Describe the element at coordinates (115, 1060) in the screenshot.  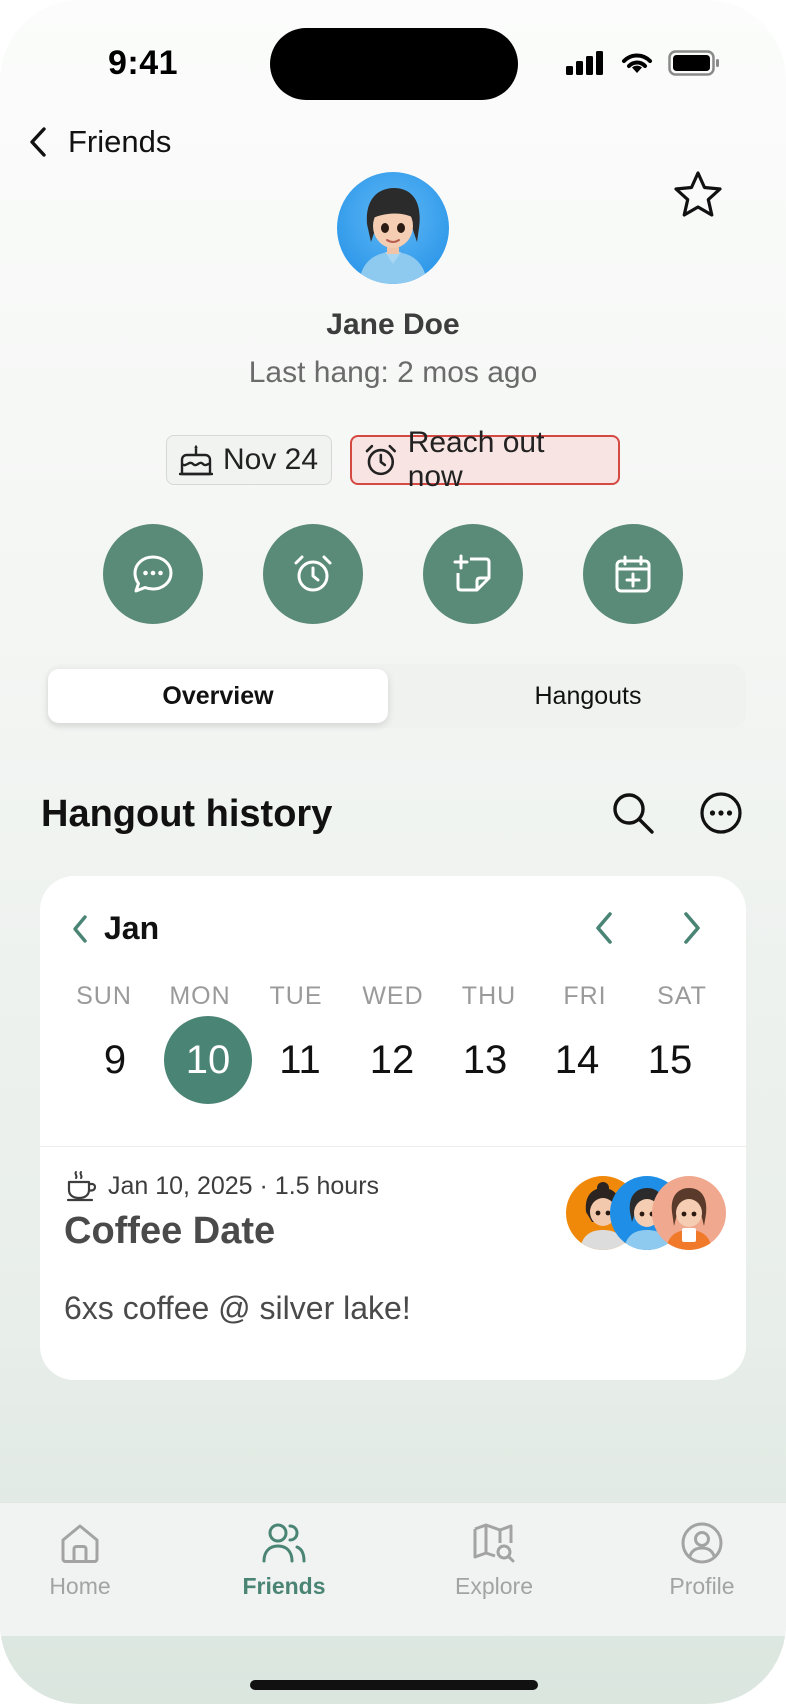
I see `calendar-day: 9` at that location.